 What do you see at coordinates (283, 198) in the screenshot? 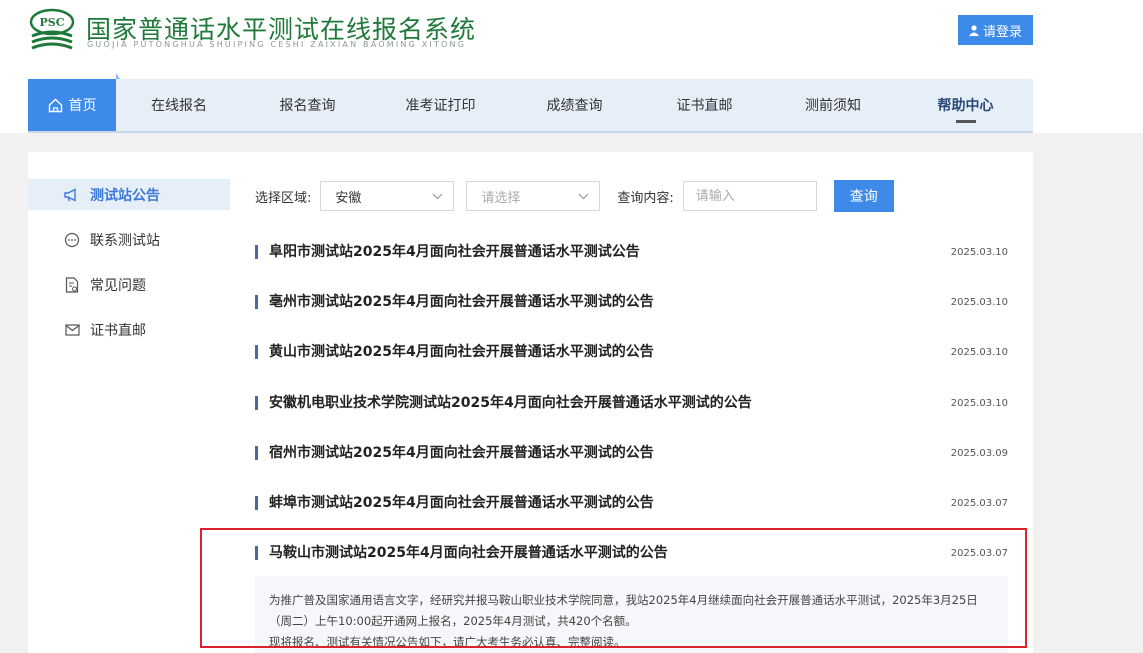
I see `region-label: 选择区域:` at bounding box center [283, 198].